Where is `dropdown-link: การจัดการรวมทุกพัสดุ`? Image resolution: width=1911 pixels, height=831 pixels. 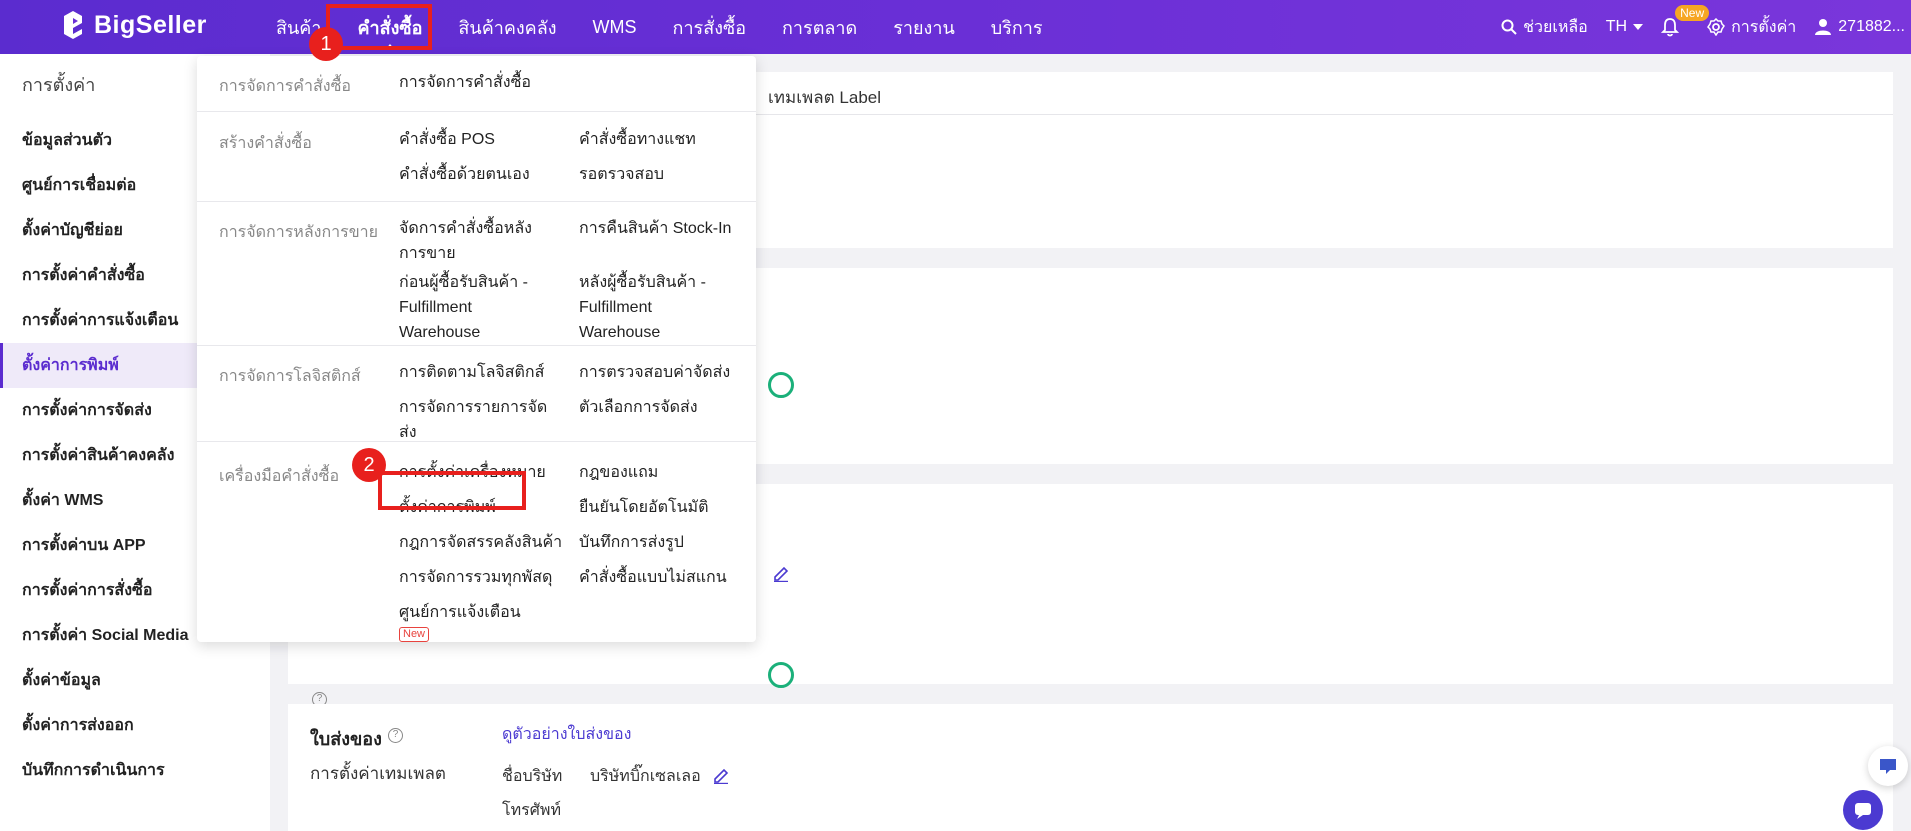
dropdown-link: การจัดการรวมทุกพัสดุ is located at coordinates (475, 577).